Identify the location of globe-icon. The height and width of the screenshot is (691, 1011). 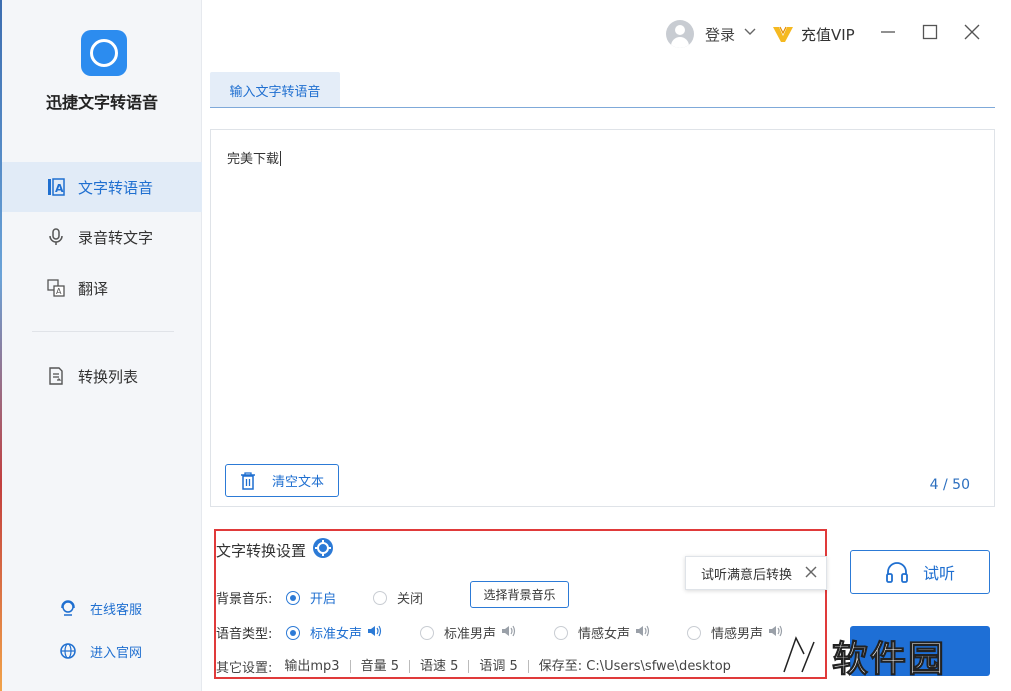
(68, 651).